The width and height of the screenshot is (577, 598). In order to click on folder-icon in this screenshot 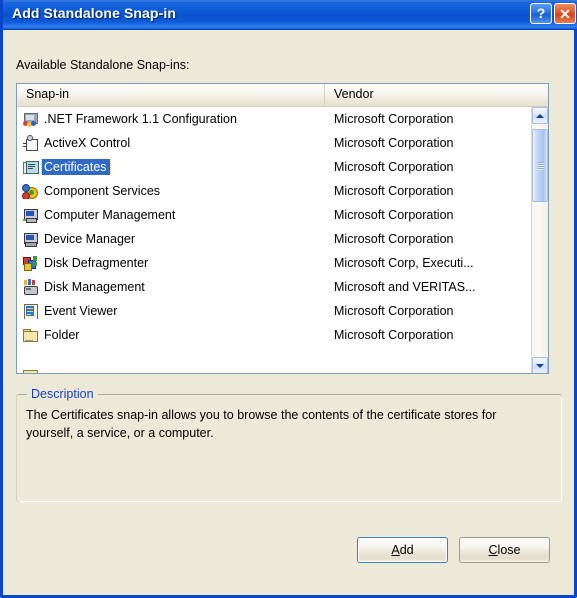, I will do `click(30, 335)`.